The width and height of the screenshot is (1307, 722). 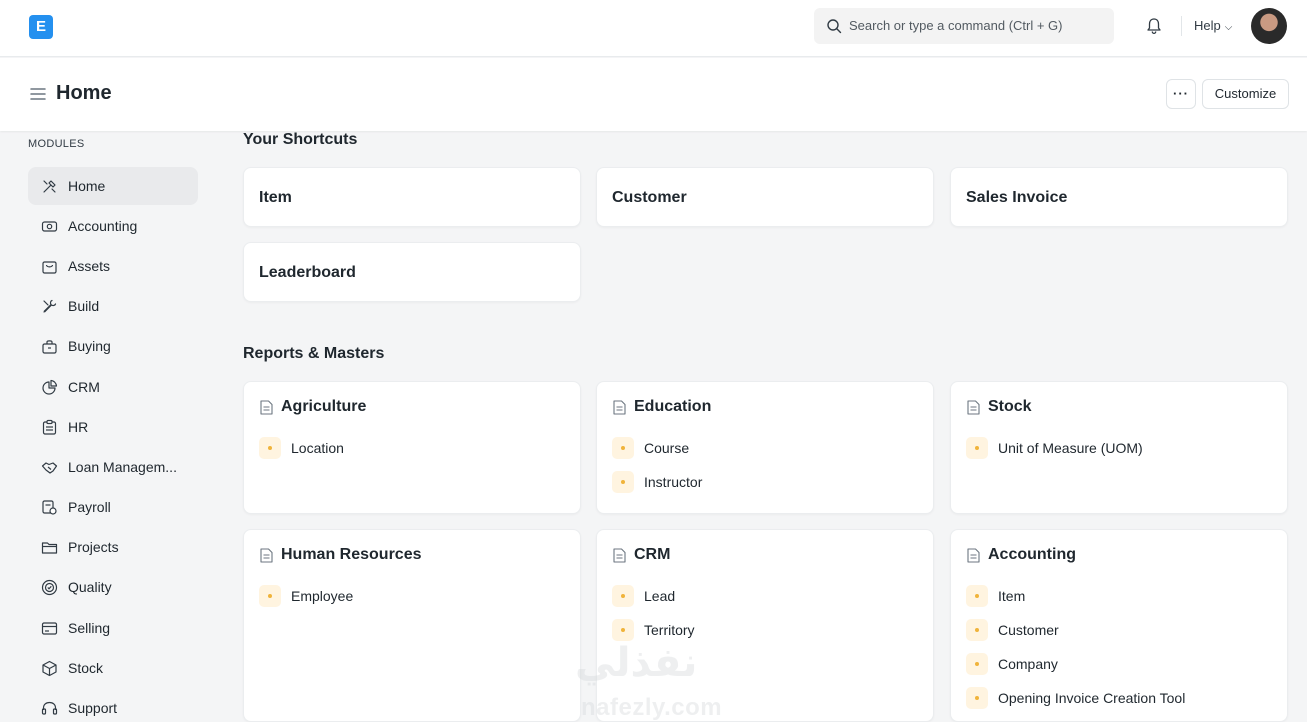 I want to click on card-title: CRM, so click(x=652, y=554).